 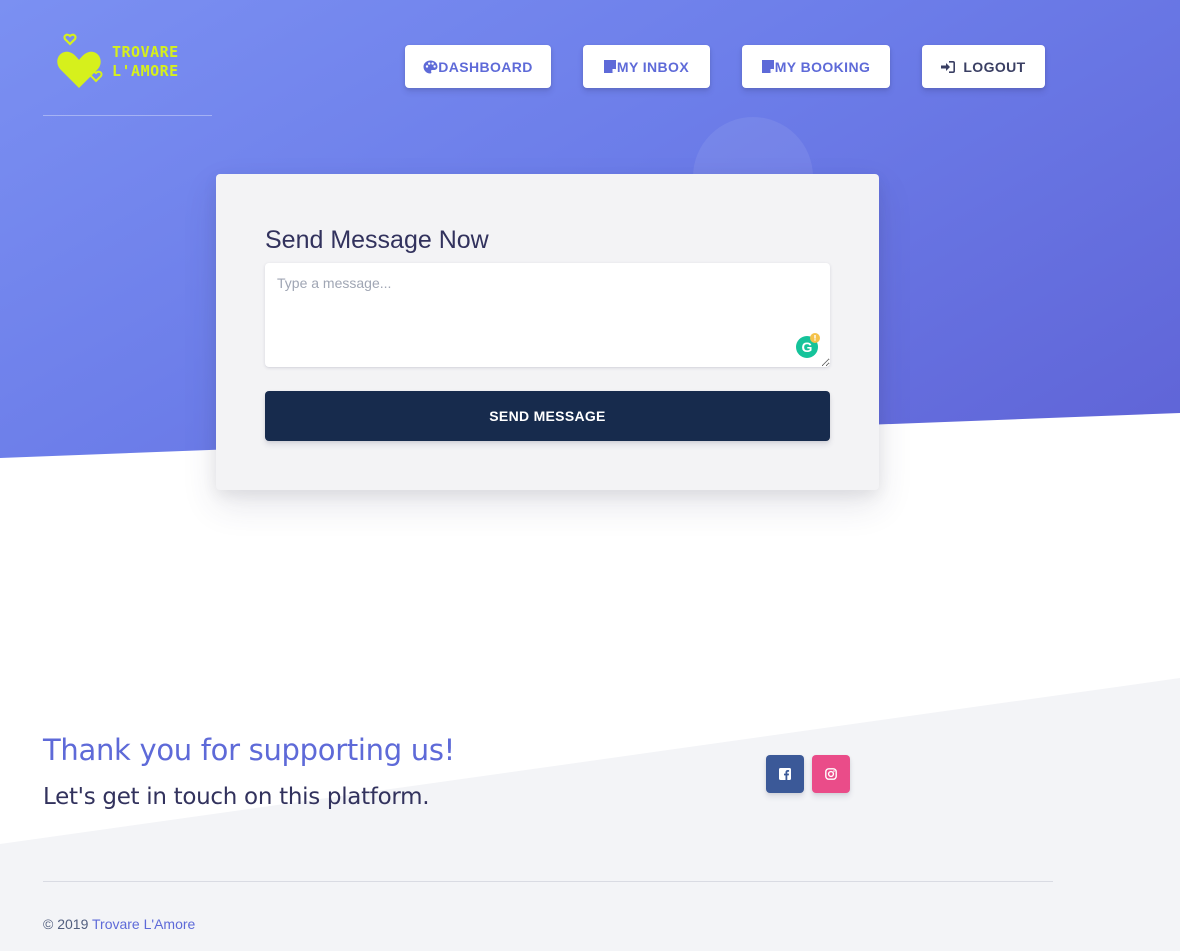 I want to click on brand-logo: TROVARE L'AMORE, so click(x=117, y=62).